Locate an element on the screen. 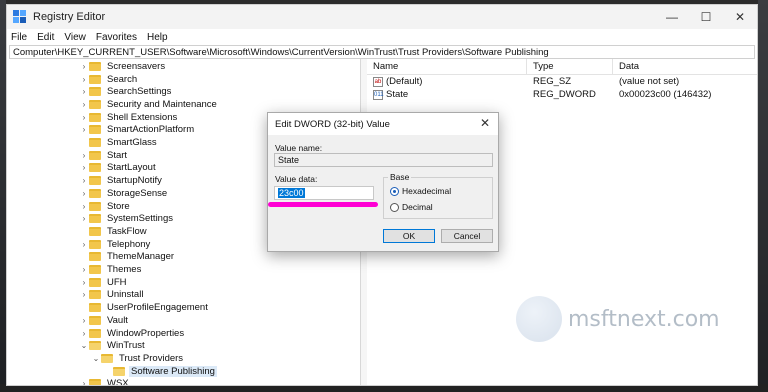 This screenshot has width=768, height=392. watermark-logo is located at coordinates (539, 319).